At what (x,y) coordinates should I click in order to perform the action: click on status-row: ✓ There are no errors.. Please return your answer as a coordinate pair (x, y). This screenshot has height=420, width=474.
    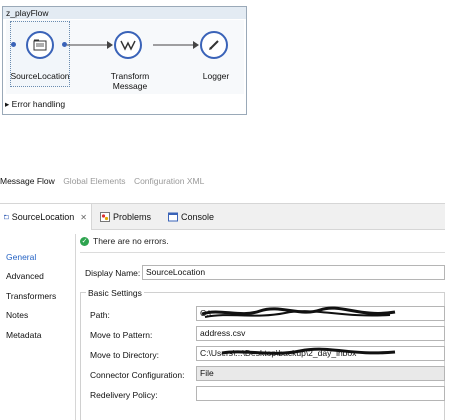
    Looking at the image, I should click on (124, 241).